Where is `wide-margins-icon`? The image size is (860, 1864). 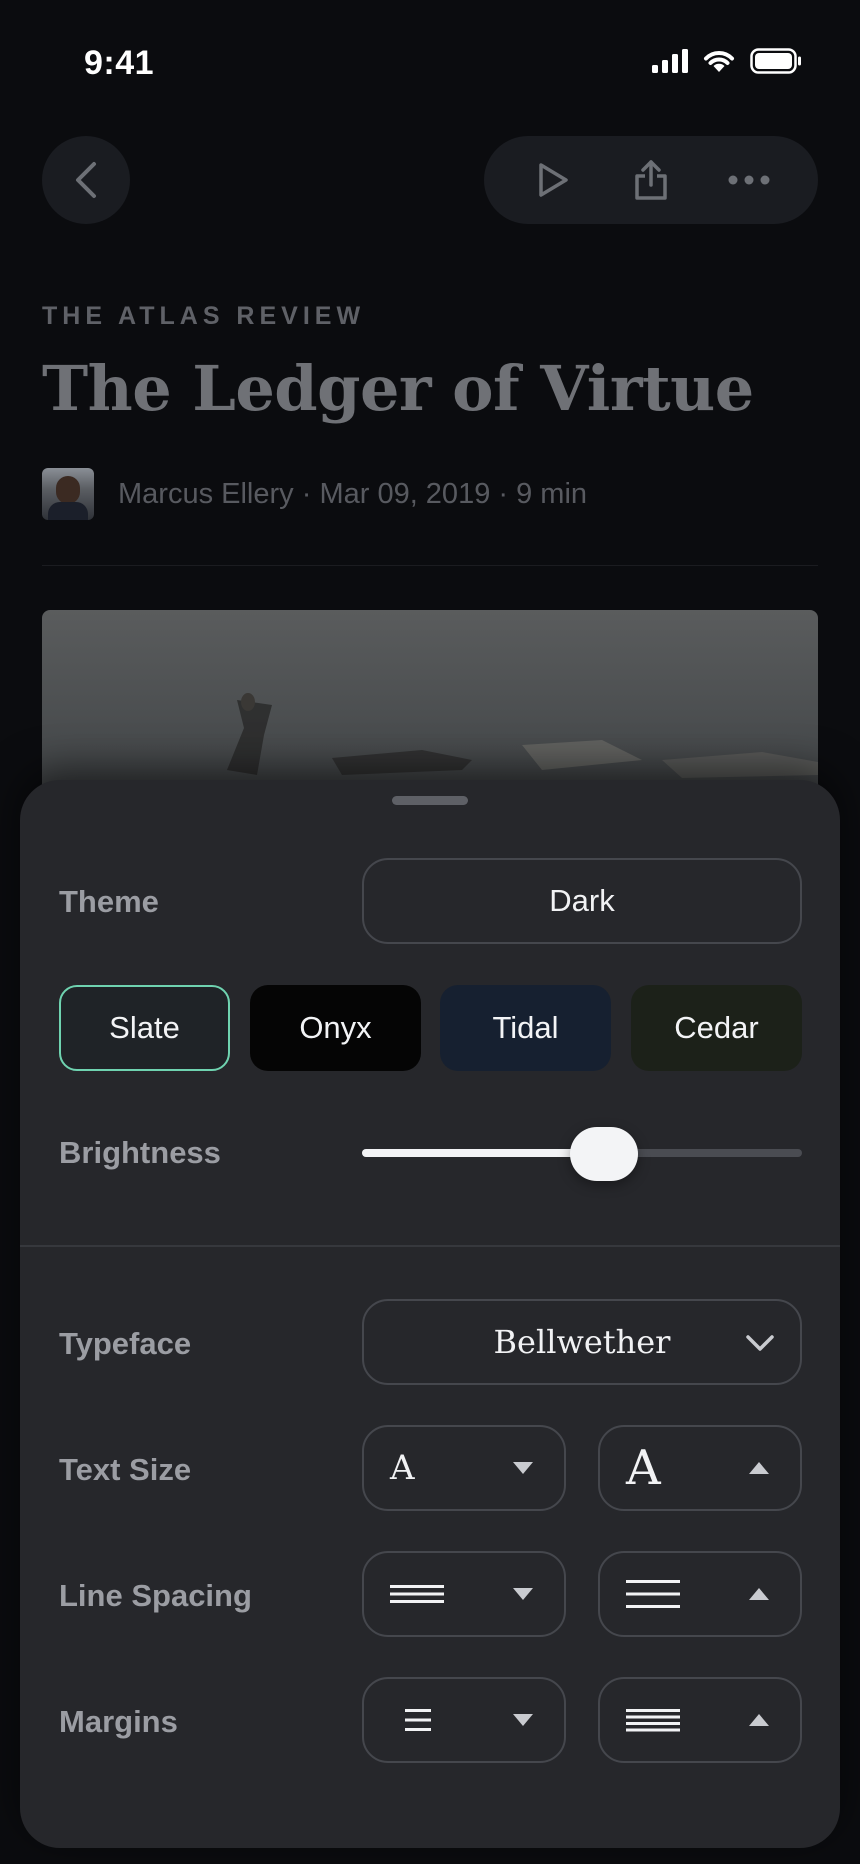 wide-margins-icon is located at coordinates (653, 1720).